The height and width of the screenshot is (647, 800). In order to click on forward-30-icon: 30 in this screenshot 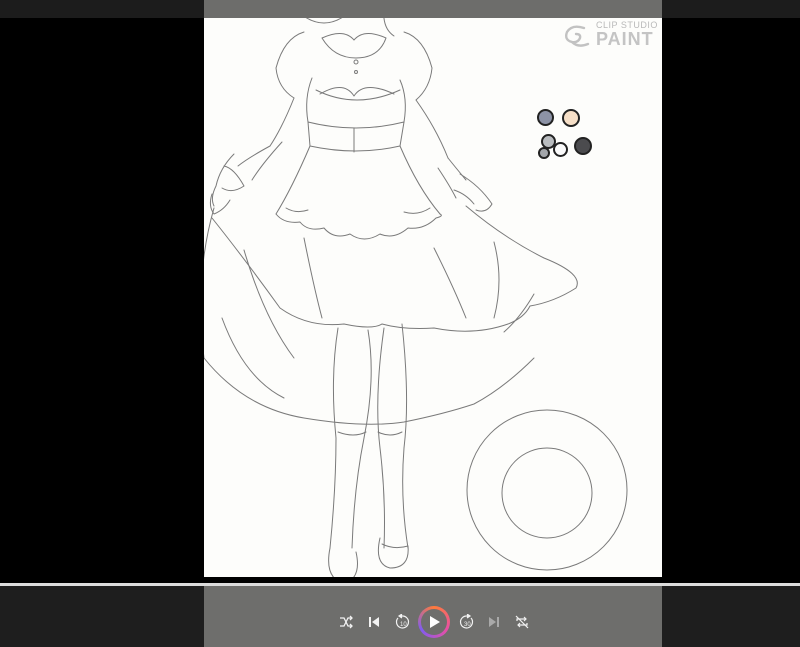, I will do `click(466, 621)`.